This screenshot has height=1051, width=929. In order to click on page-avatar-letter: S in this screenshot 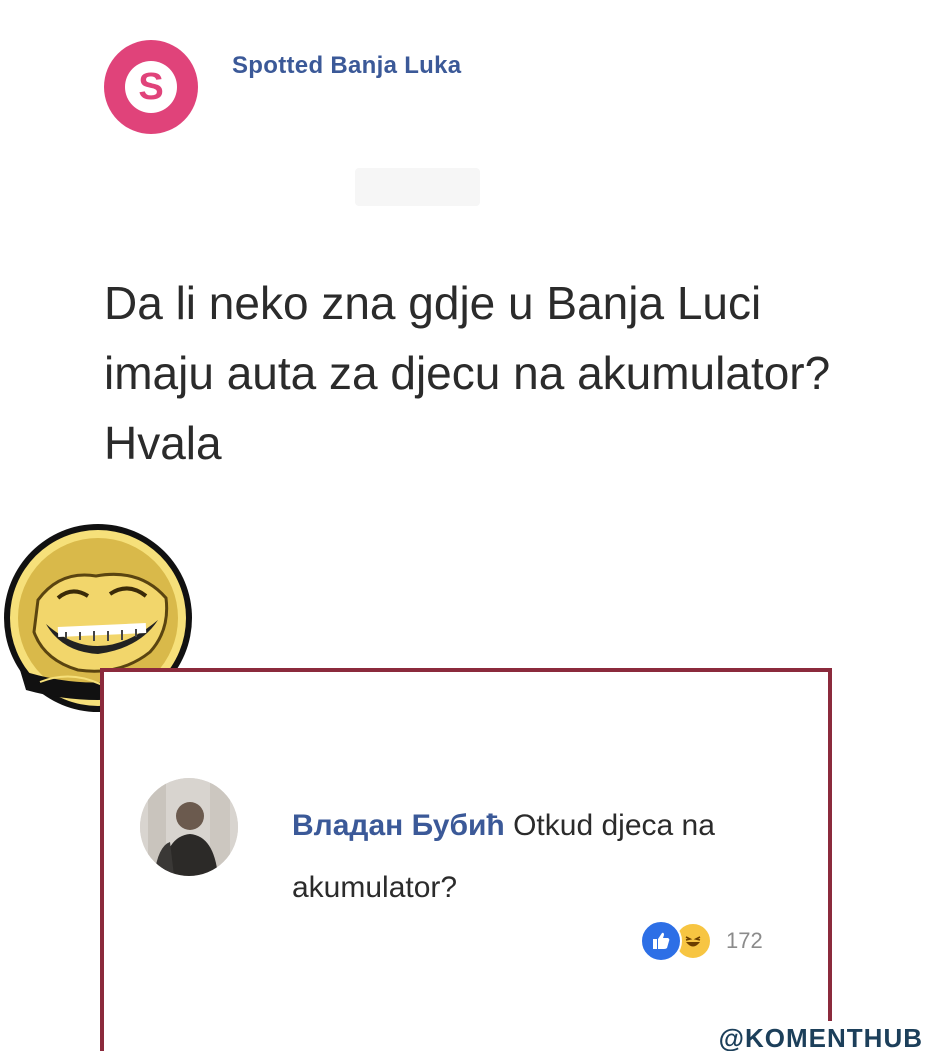, I will do `click(151, 87)`.